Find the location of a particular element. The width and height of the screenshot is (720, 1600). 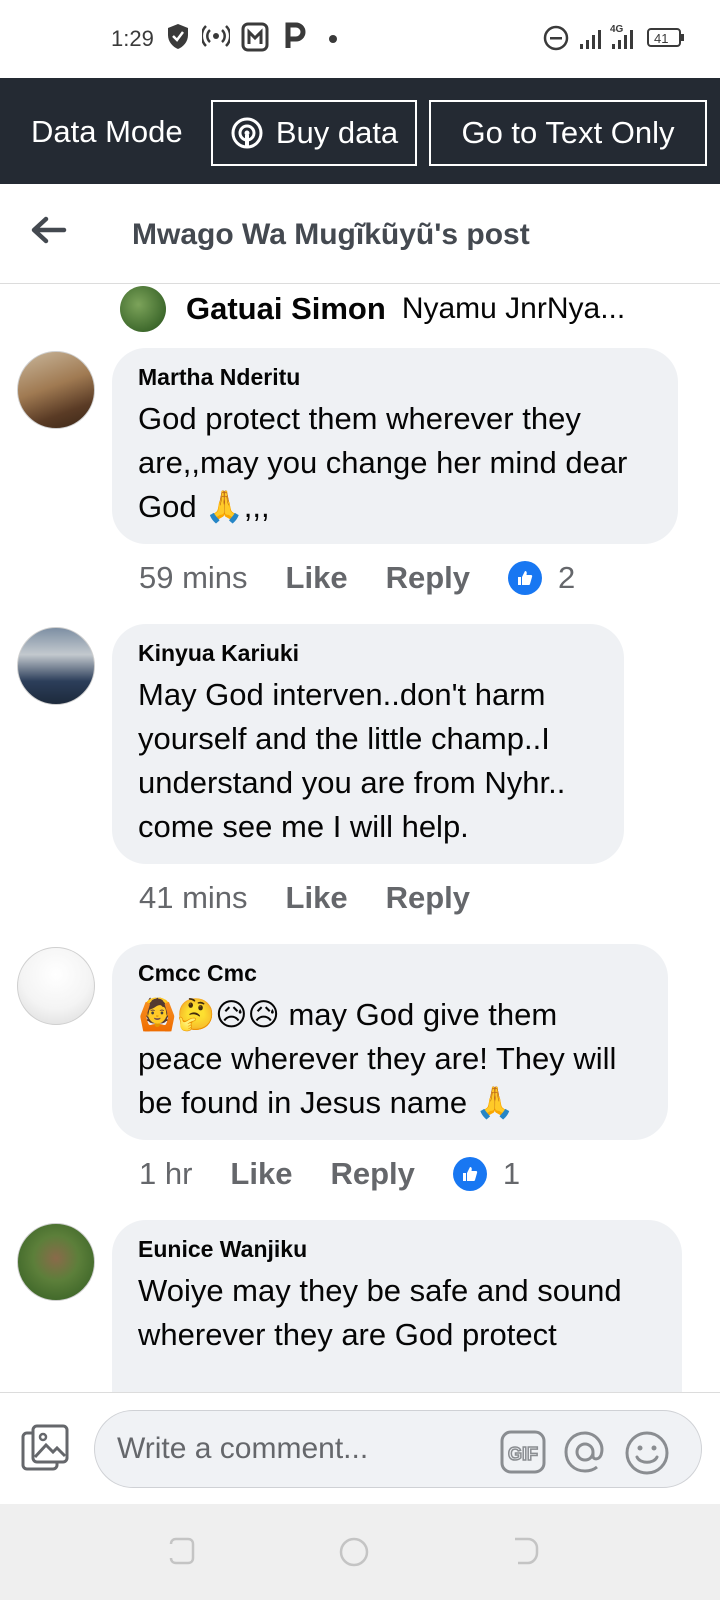

like-count: 1 is located at coordinates (511, 1174).